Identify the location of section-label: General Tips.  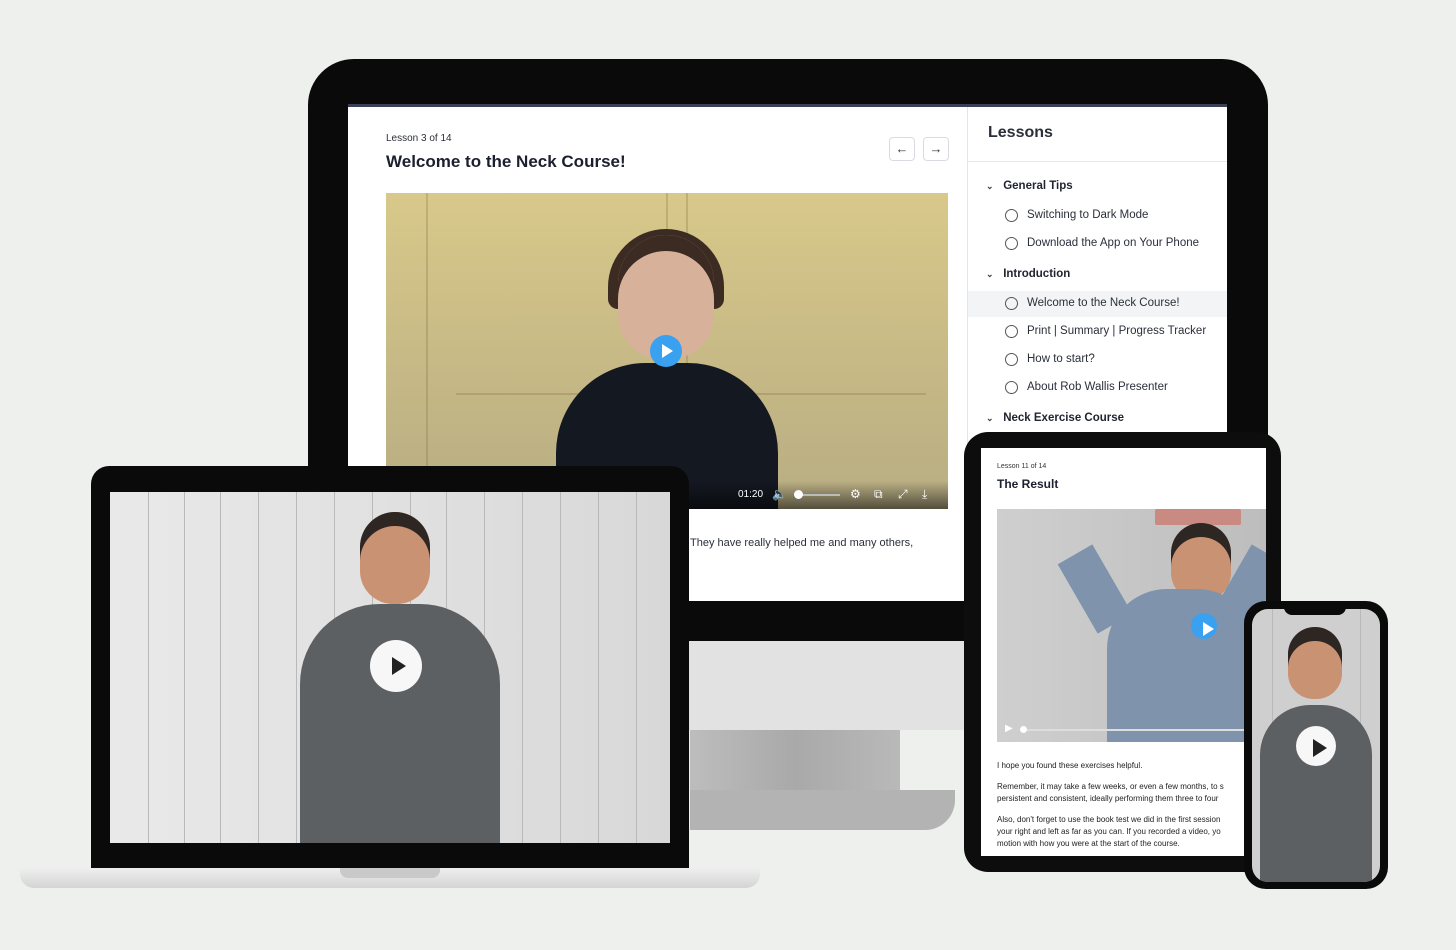
(1038, 186).